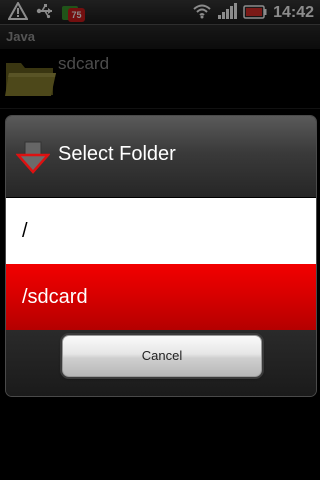  I want to click on folder-option-label: /, so click(25, 231).